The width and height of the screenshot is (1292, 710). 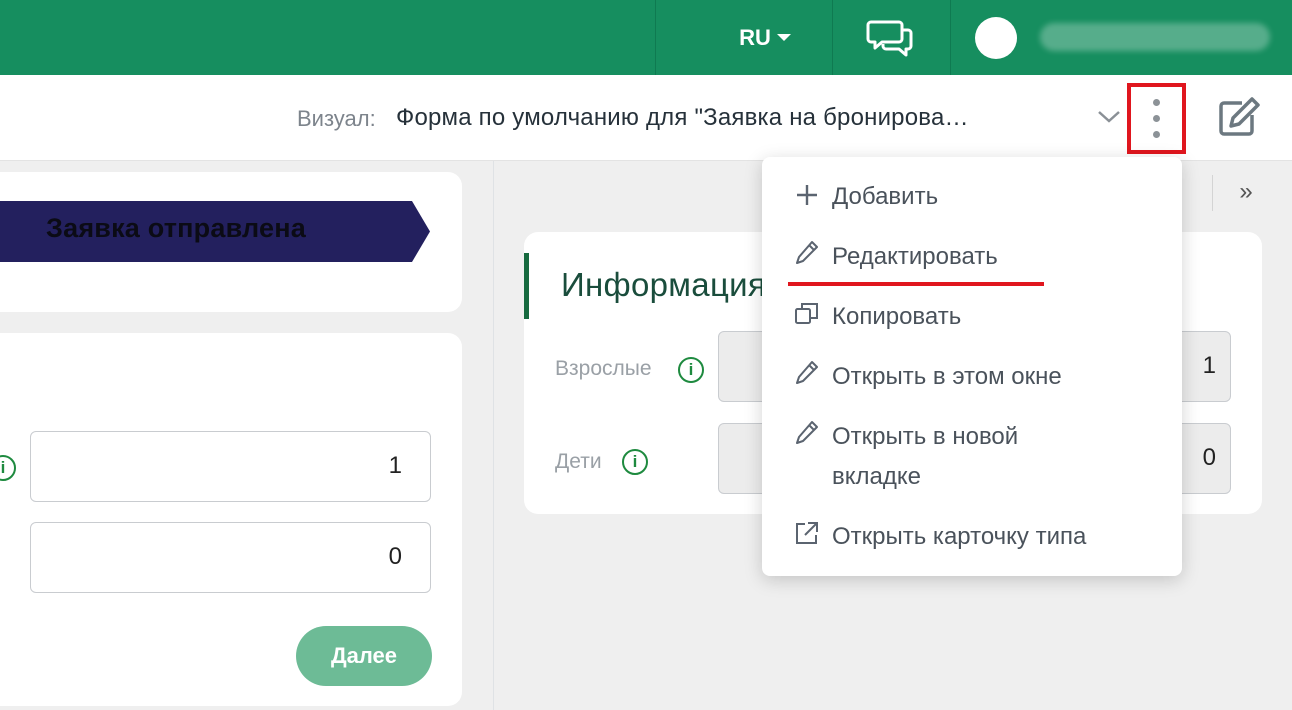 I want to click on language-label: RU, so click(x=755, y=37).